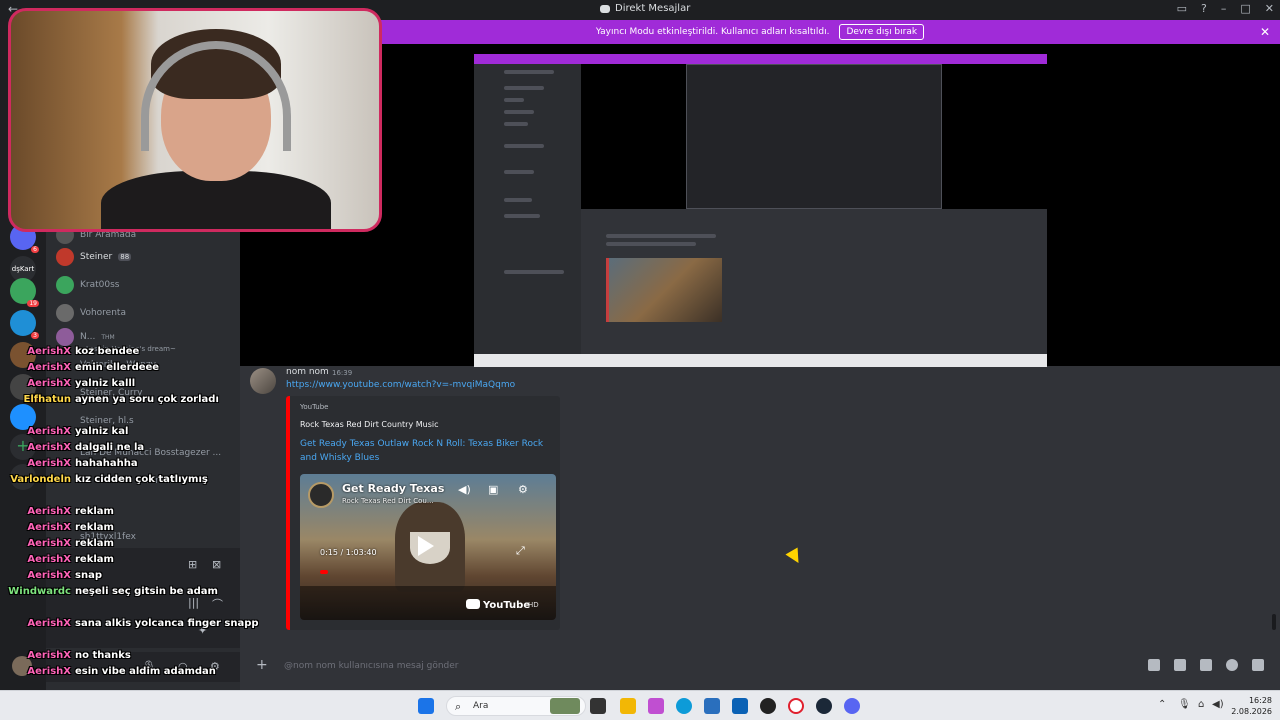 This screenshot has height=720, width=1280. What do you see at coordinates (628, 706) in the screenshot?
I see `file-explorer-icon` at bounding box center [628, 706].